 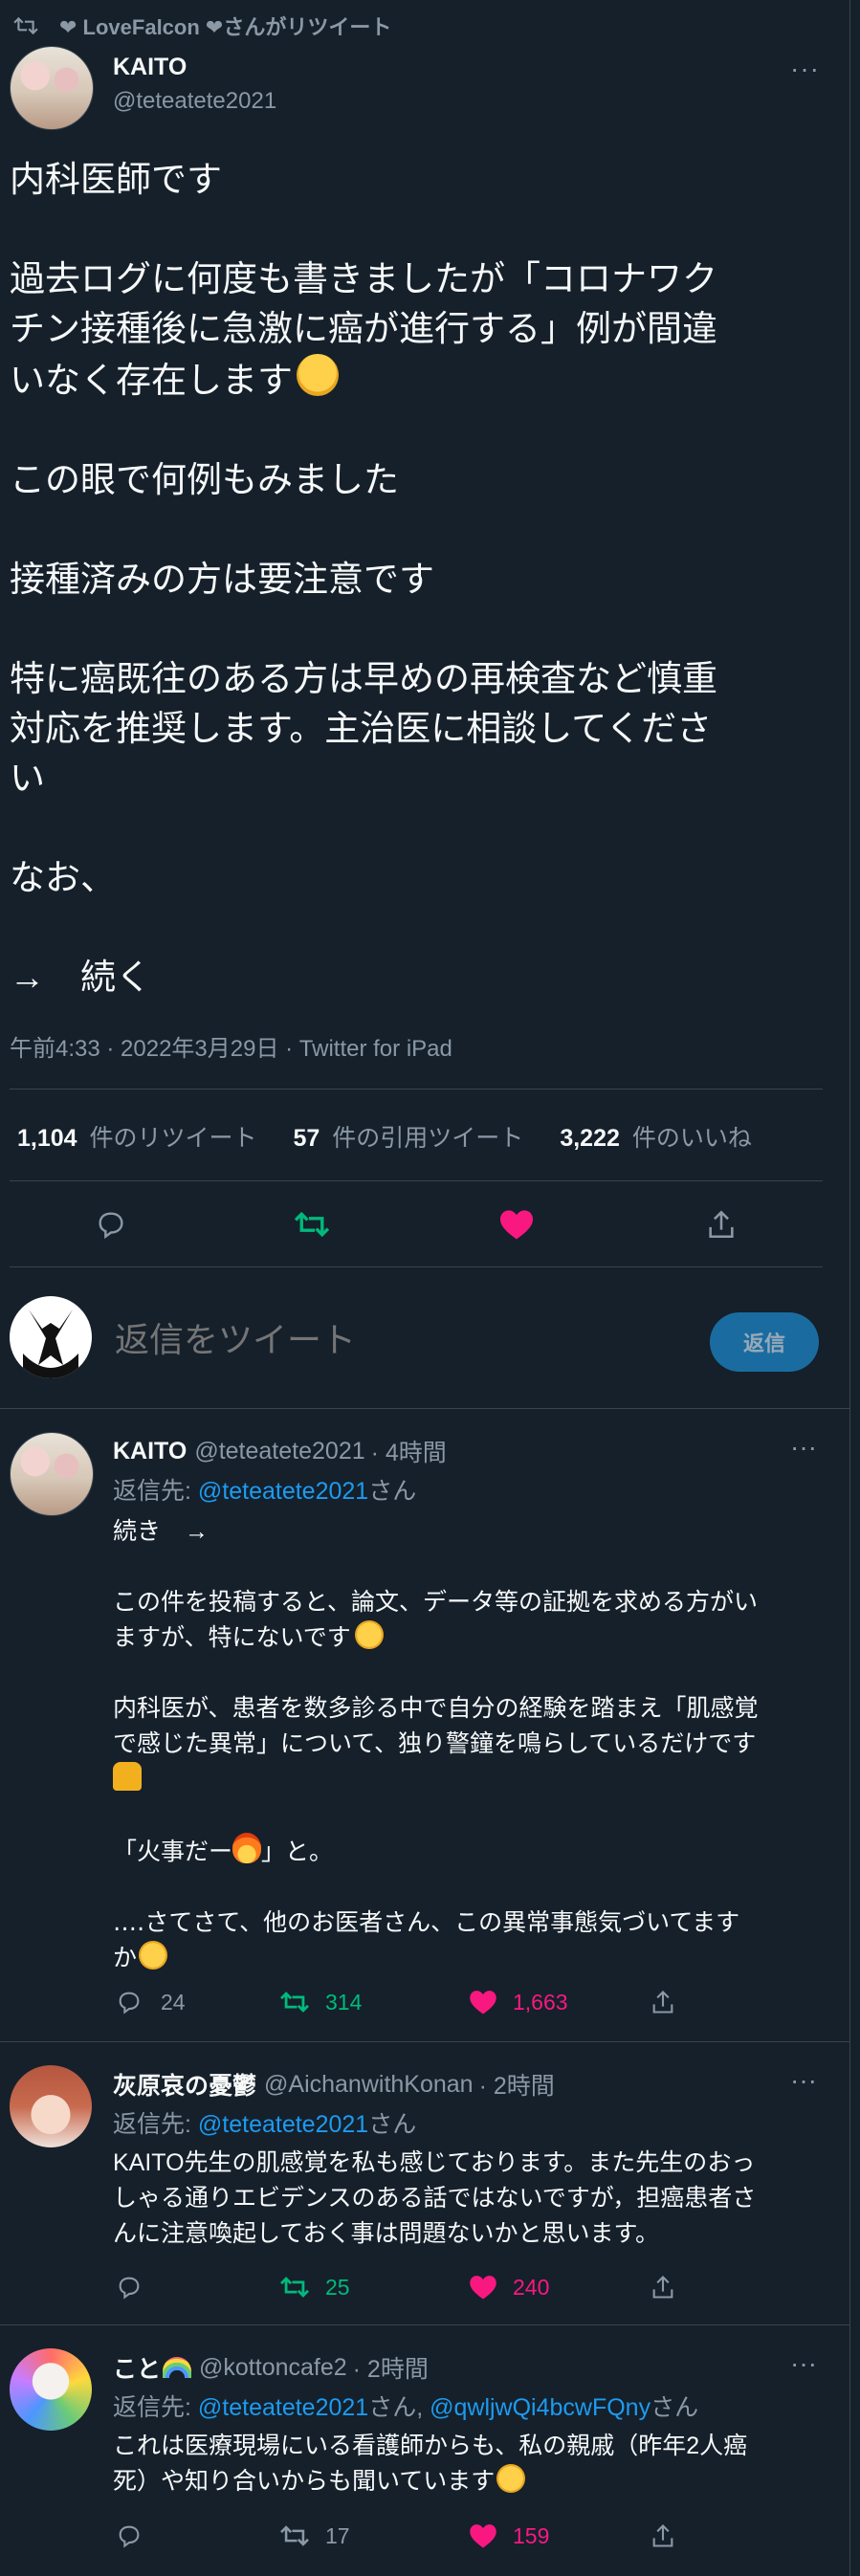 I want to click on reply-header: こと @kottoncafe2 · 2時間, so click(x=271, y=2367).